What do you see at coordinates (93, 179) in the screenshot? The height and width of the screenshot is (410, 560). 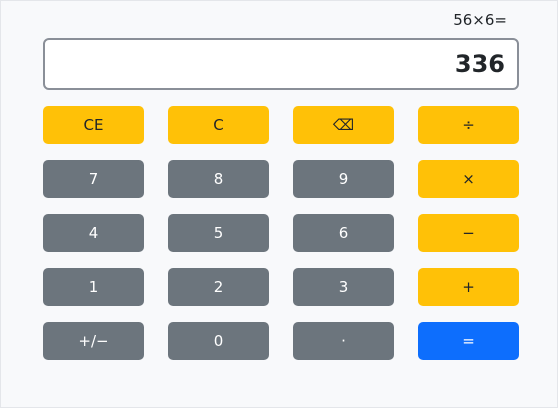 I see `digit-7-button: 7` at bounding box center [93, 179].